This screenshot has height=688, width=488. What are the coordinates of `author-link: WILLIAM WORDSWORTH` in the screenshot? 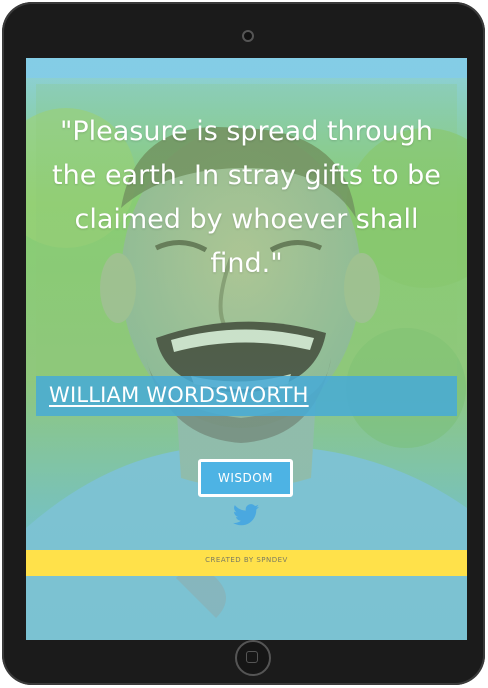 It's located at (179, 395).